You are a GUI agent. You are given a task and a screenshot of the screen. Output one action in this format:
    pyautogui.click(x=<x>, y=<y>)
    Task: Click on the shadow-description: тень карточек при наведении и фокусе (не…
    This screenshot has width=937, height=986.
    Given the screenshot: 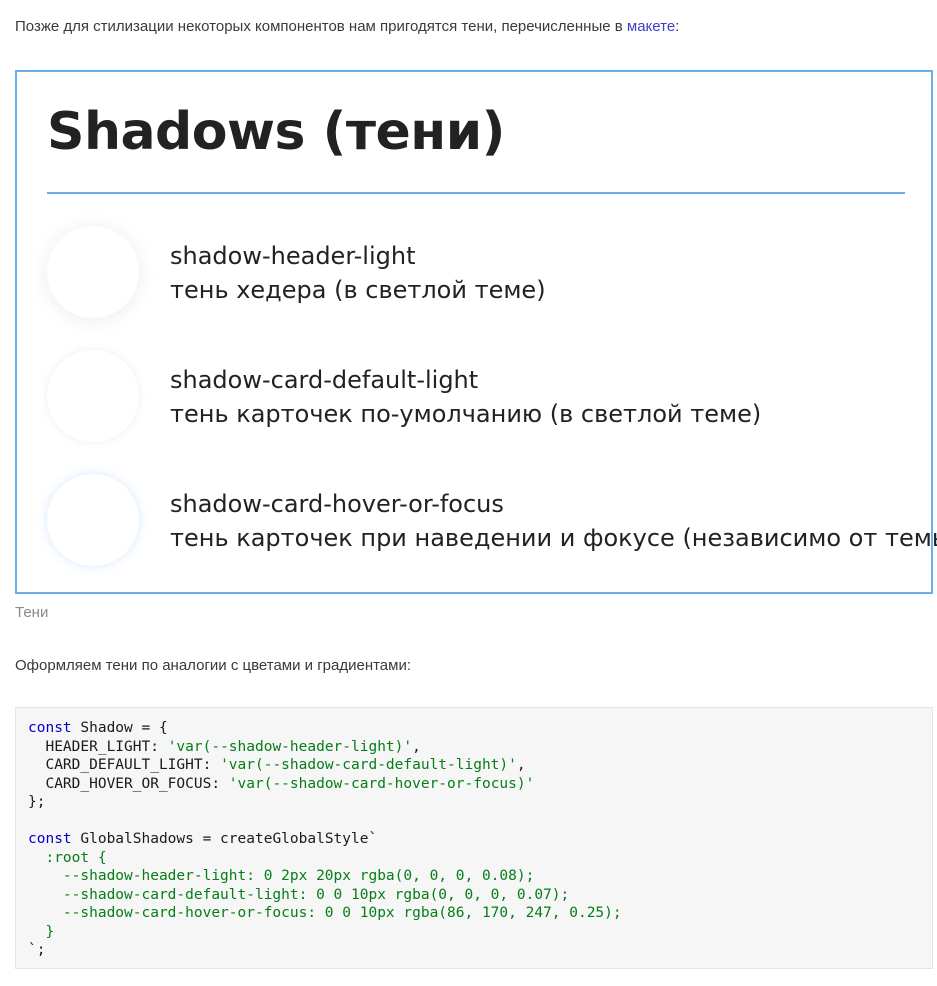 What is the action you would take?
    pyautogui.click(x=553, y=538)
    